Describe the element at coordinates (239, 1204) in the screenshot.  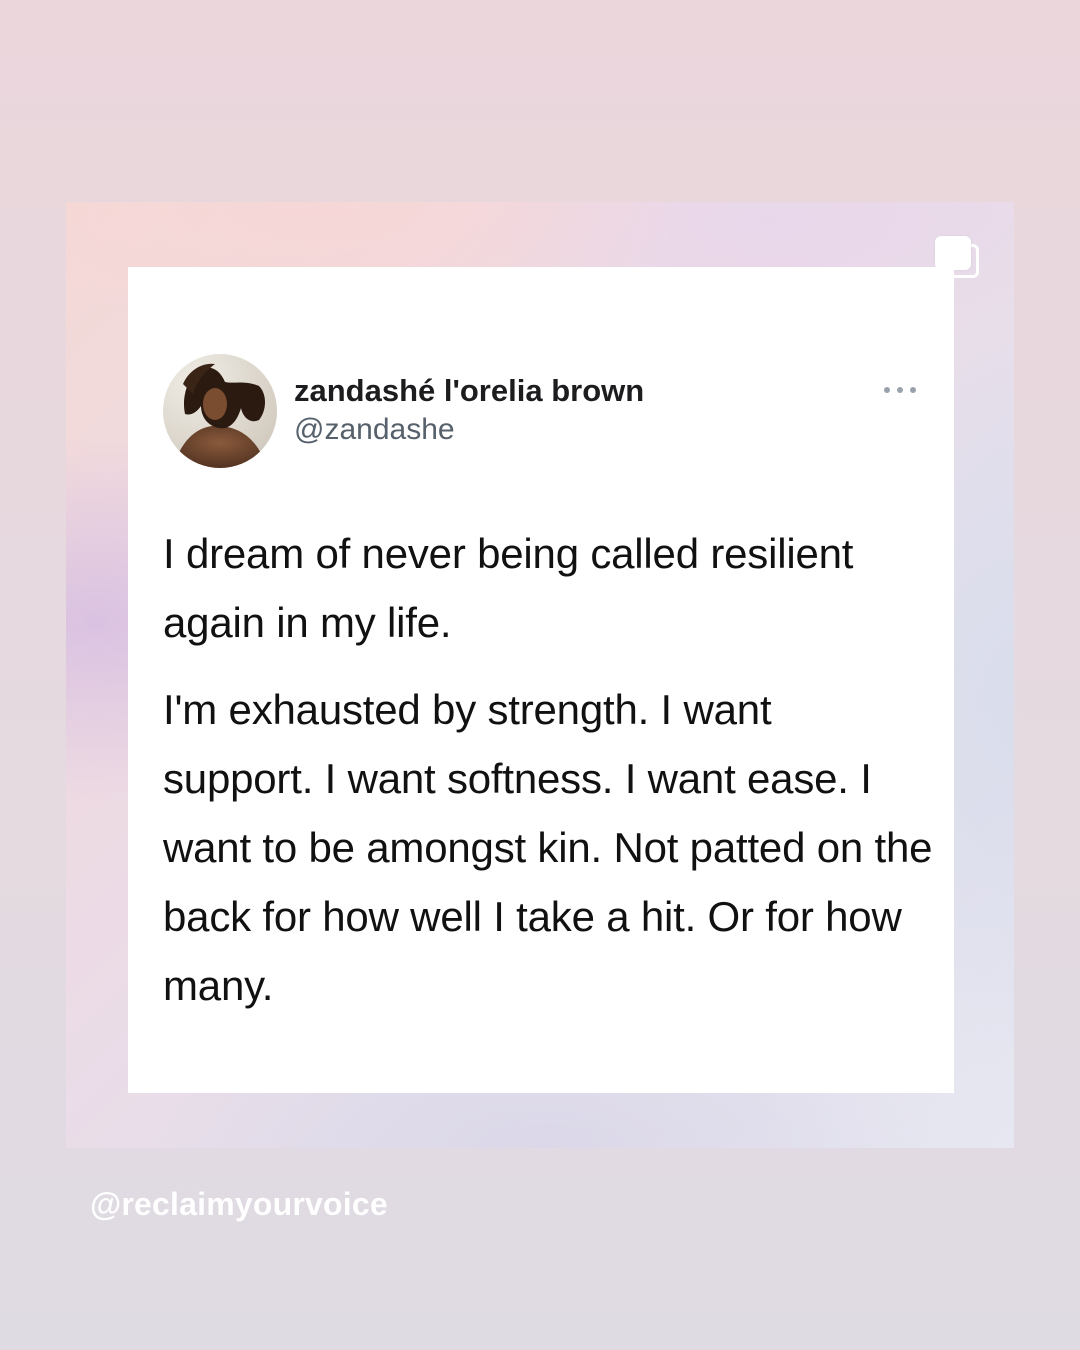
I see `watermark-handle: @reclaimyourvoice` at that location.